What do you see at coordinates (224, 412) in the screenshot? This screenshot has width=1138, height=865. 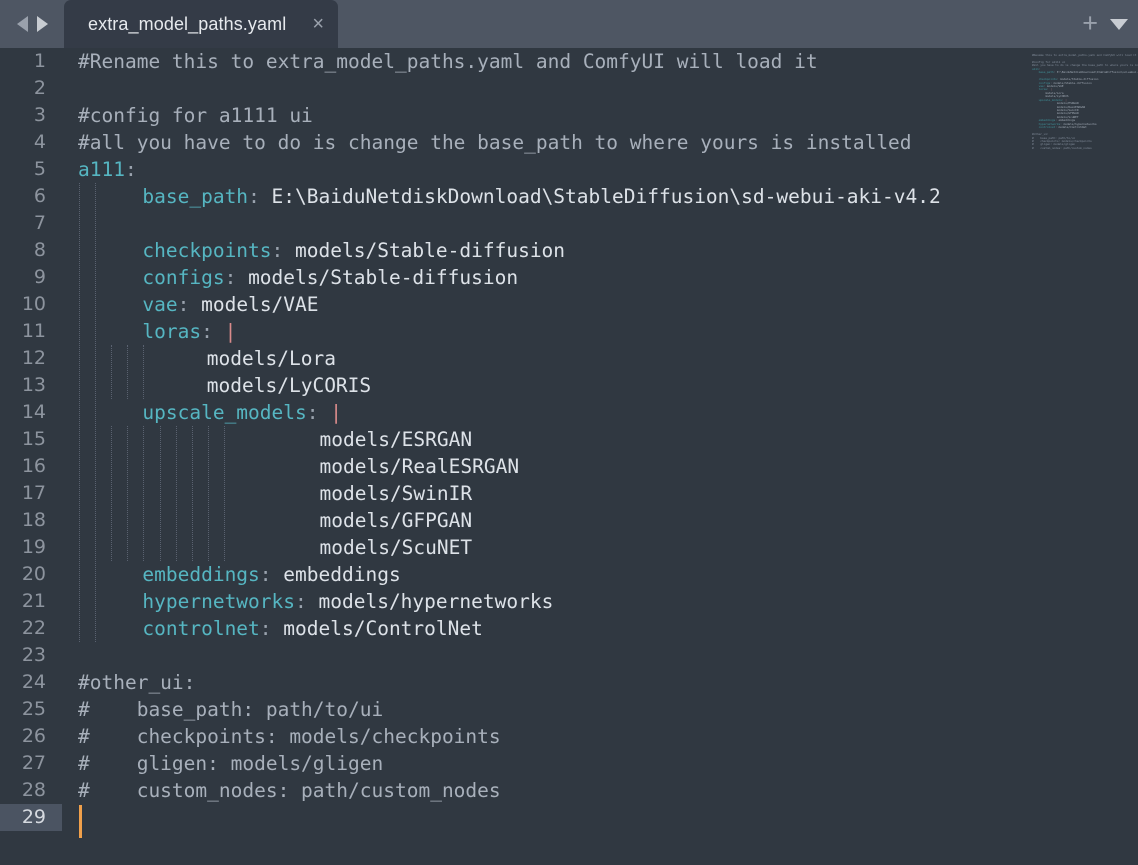 I see `token-key: upscale_models` at bounding box center [224, 412].